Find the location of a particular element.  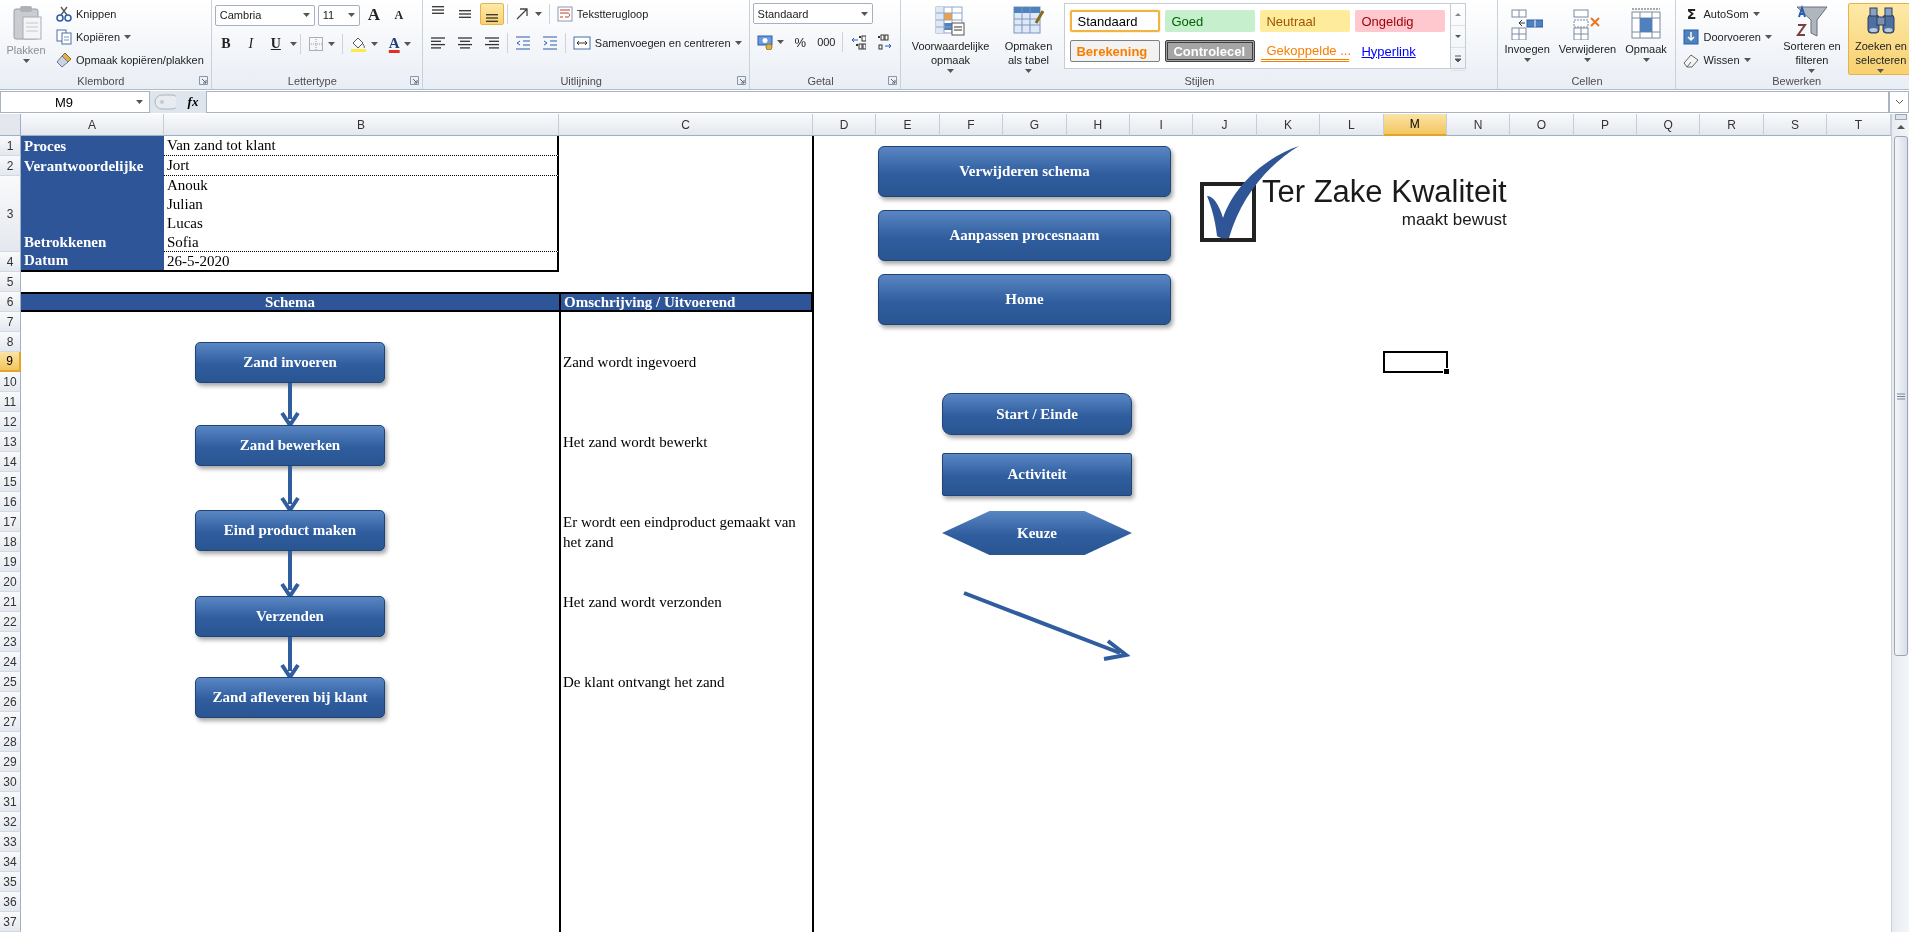

format-button: Opmaak is located at coordinates (1646, 33).